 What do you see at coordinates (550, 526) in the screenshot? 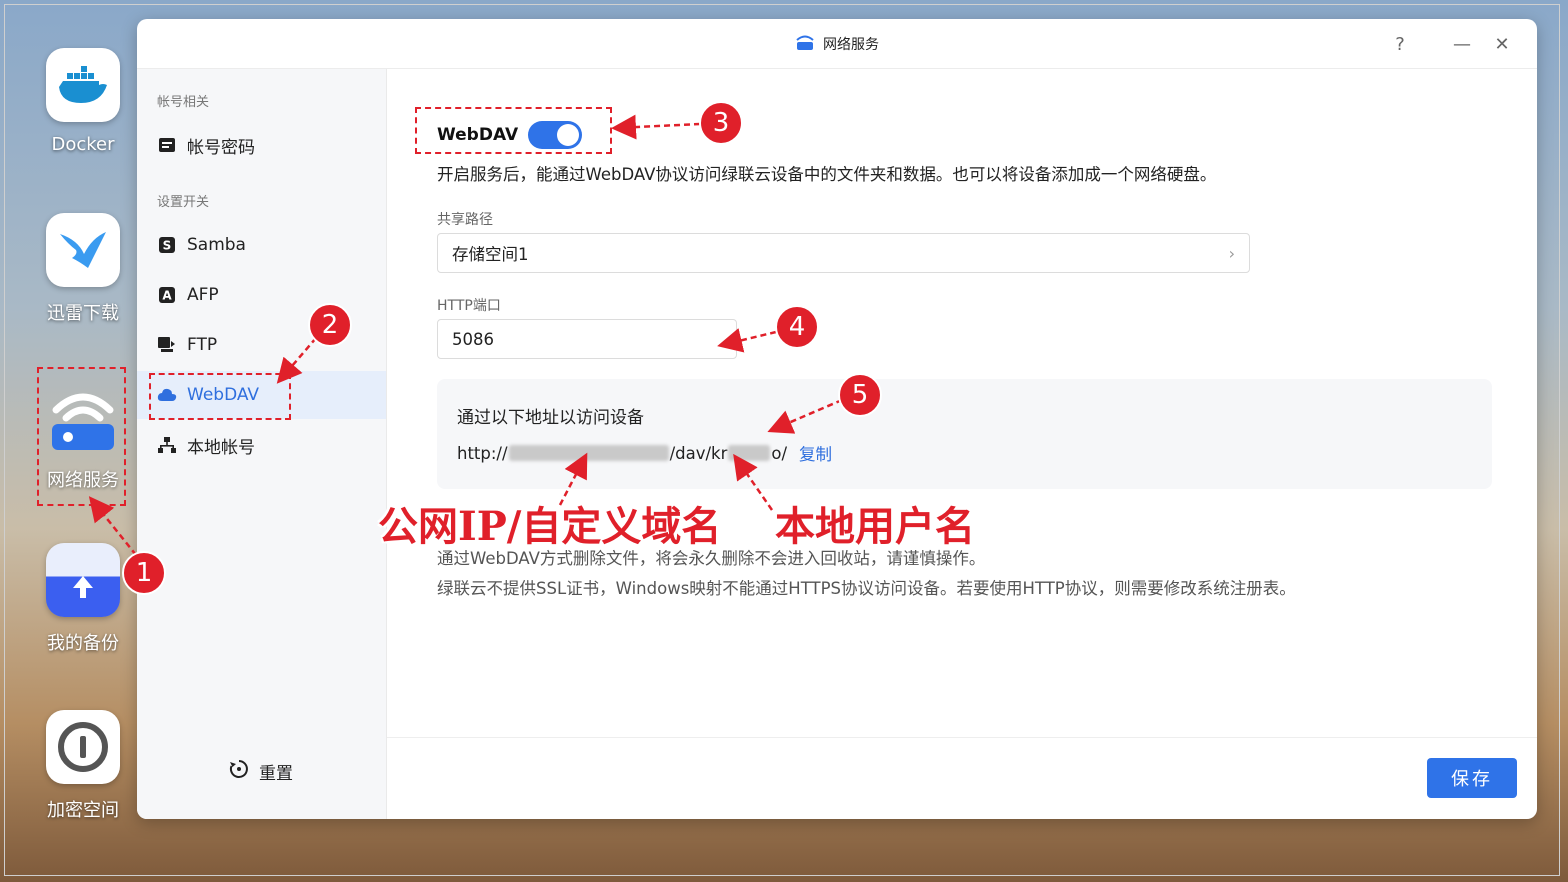
I see `caption-public-ip: 公网IP/自定义域名` at bounding box center [550, 526].